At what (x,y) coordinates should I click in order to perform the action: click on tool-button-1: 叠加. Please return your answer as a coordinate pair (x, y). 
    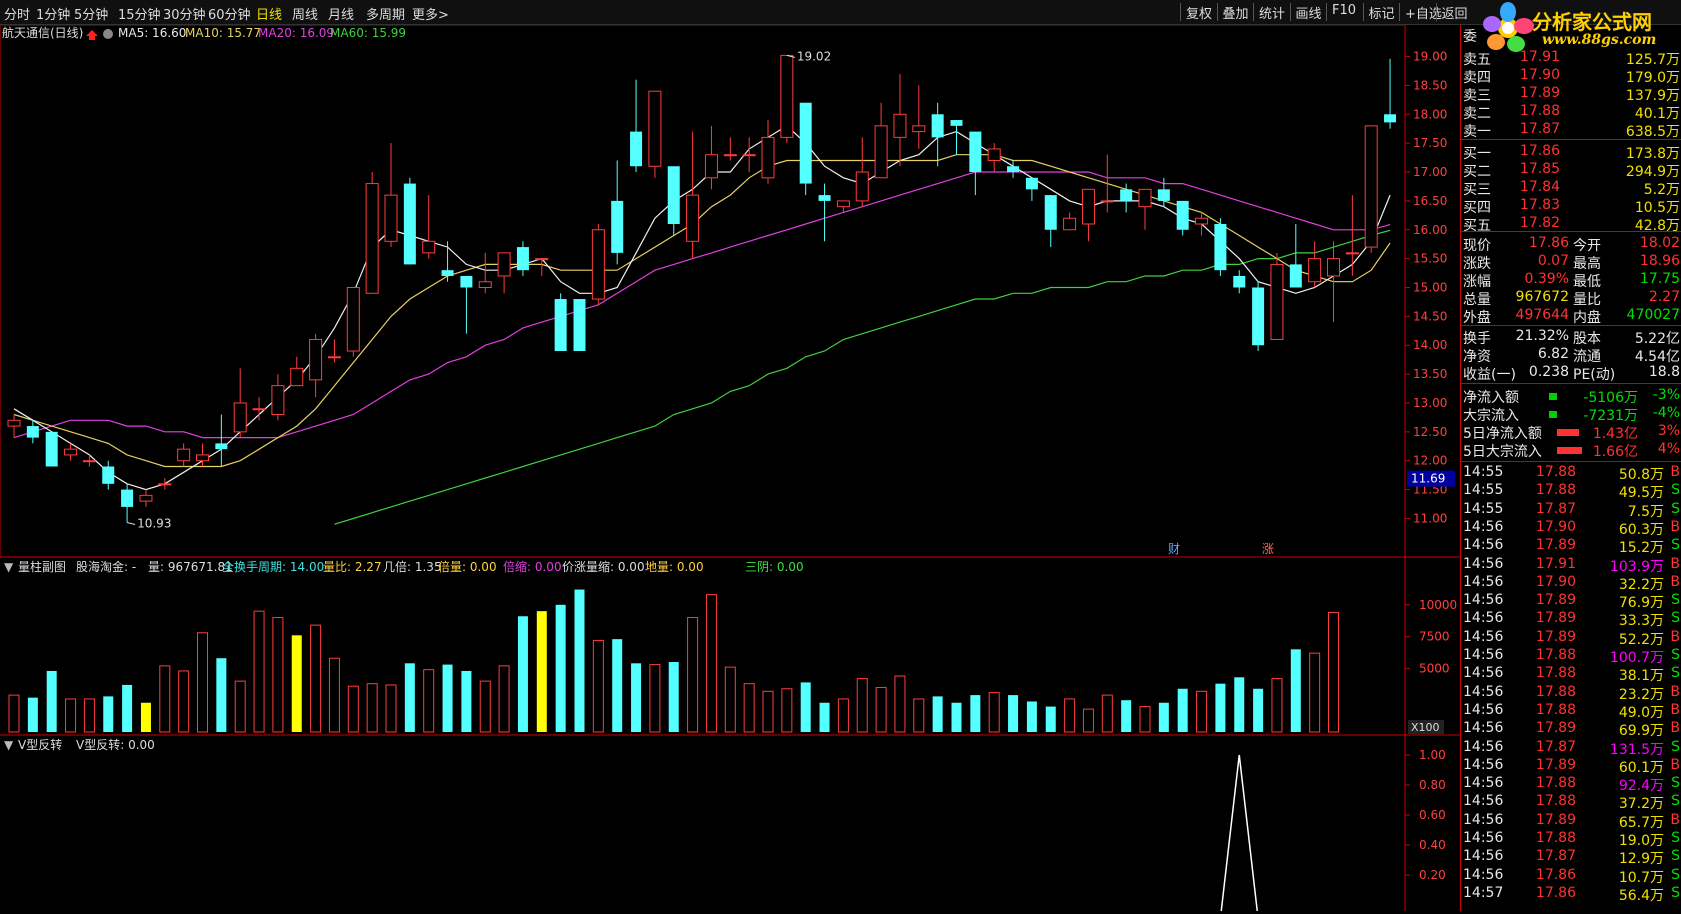
    Looking at the image, I should click on (1232, 12).